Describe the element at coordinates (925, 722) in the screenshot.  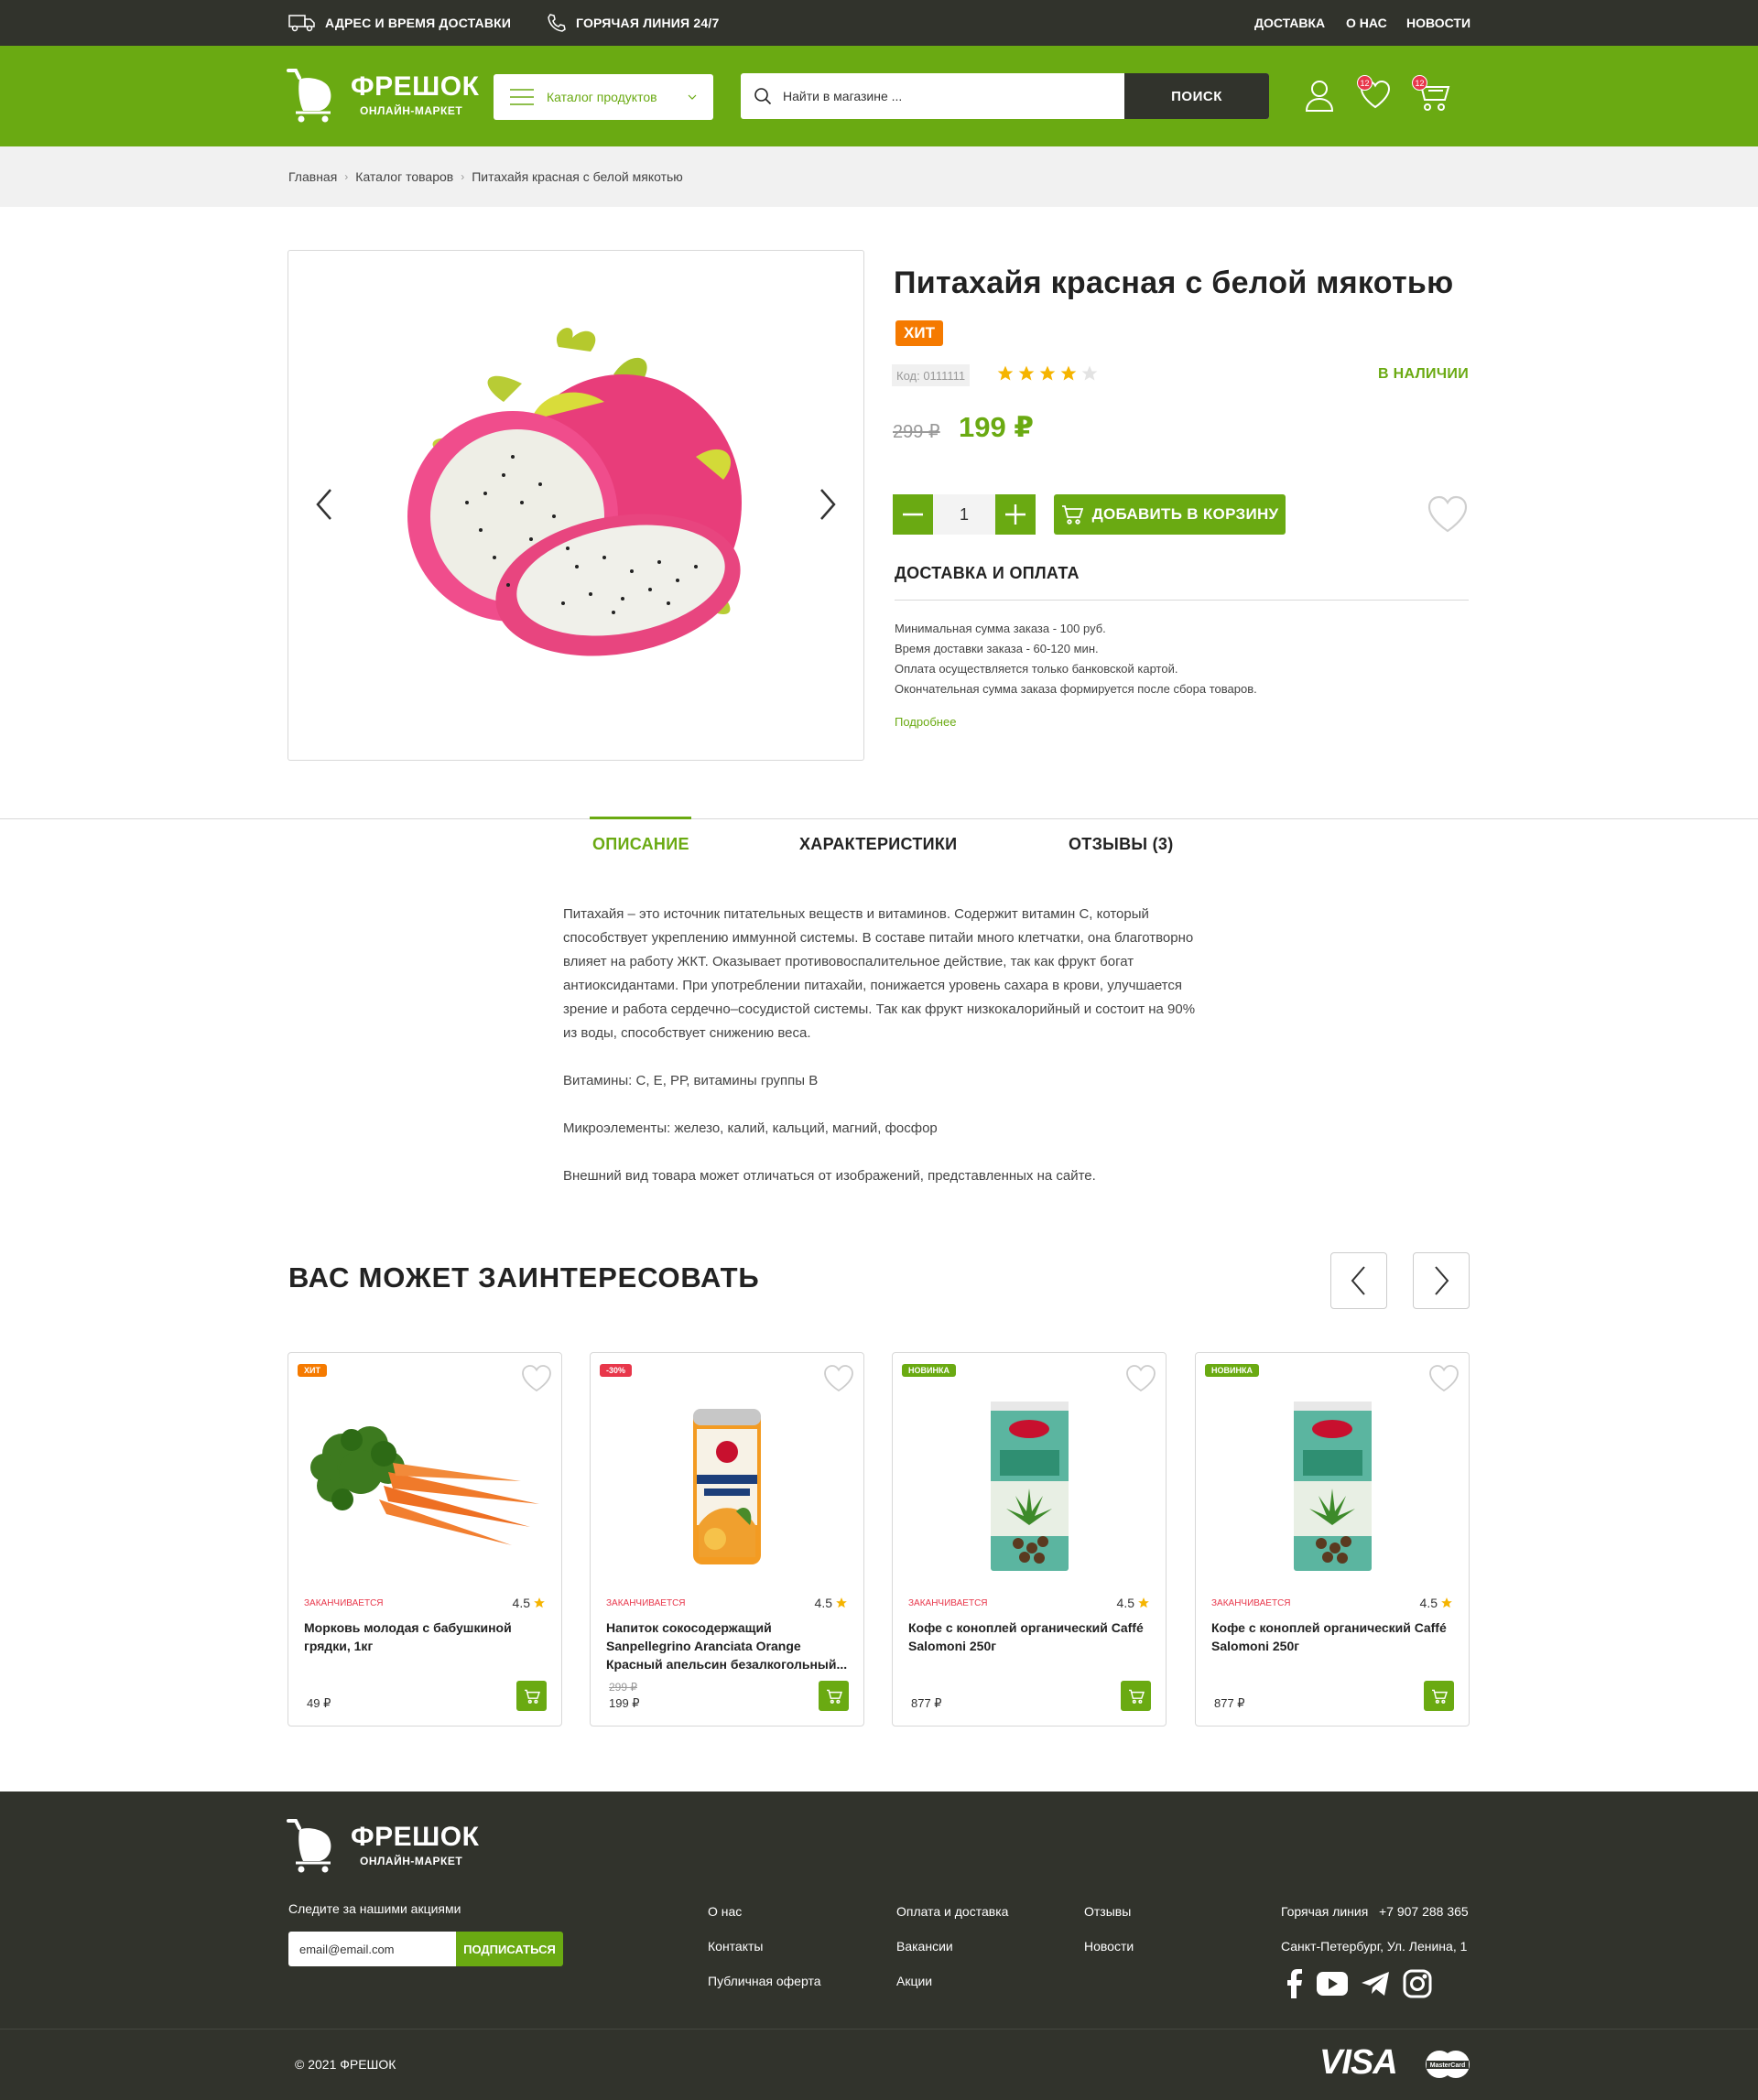
I see `more-link: Подробнее` at that location.